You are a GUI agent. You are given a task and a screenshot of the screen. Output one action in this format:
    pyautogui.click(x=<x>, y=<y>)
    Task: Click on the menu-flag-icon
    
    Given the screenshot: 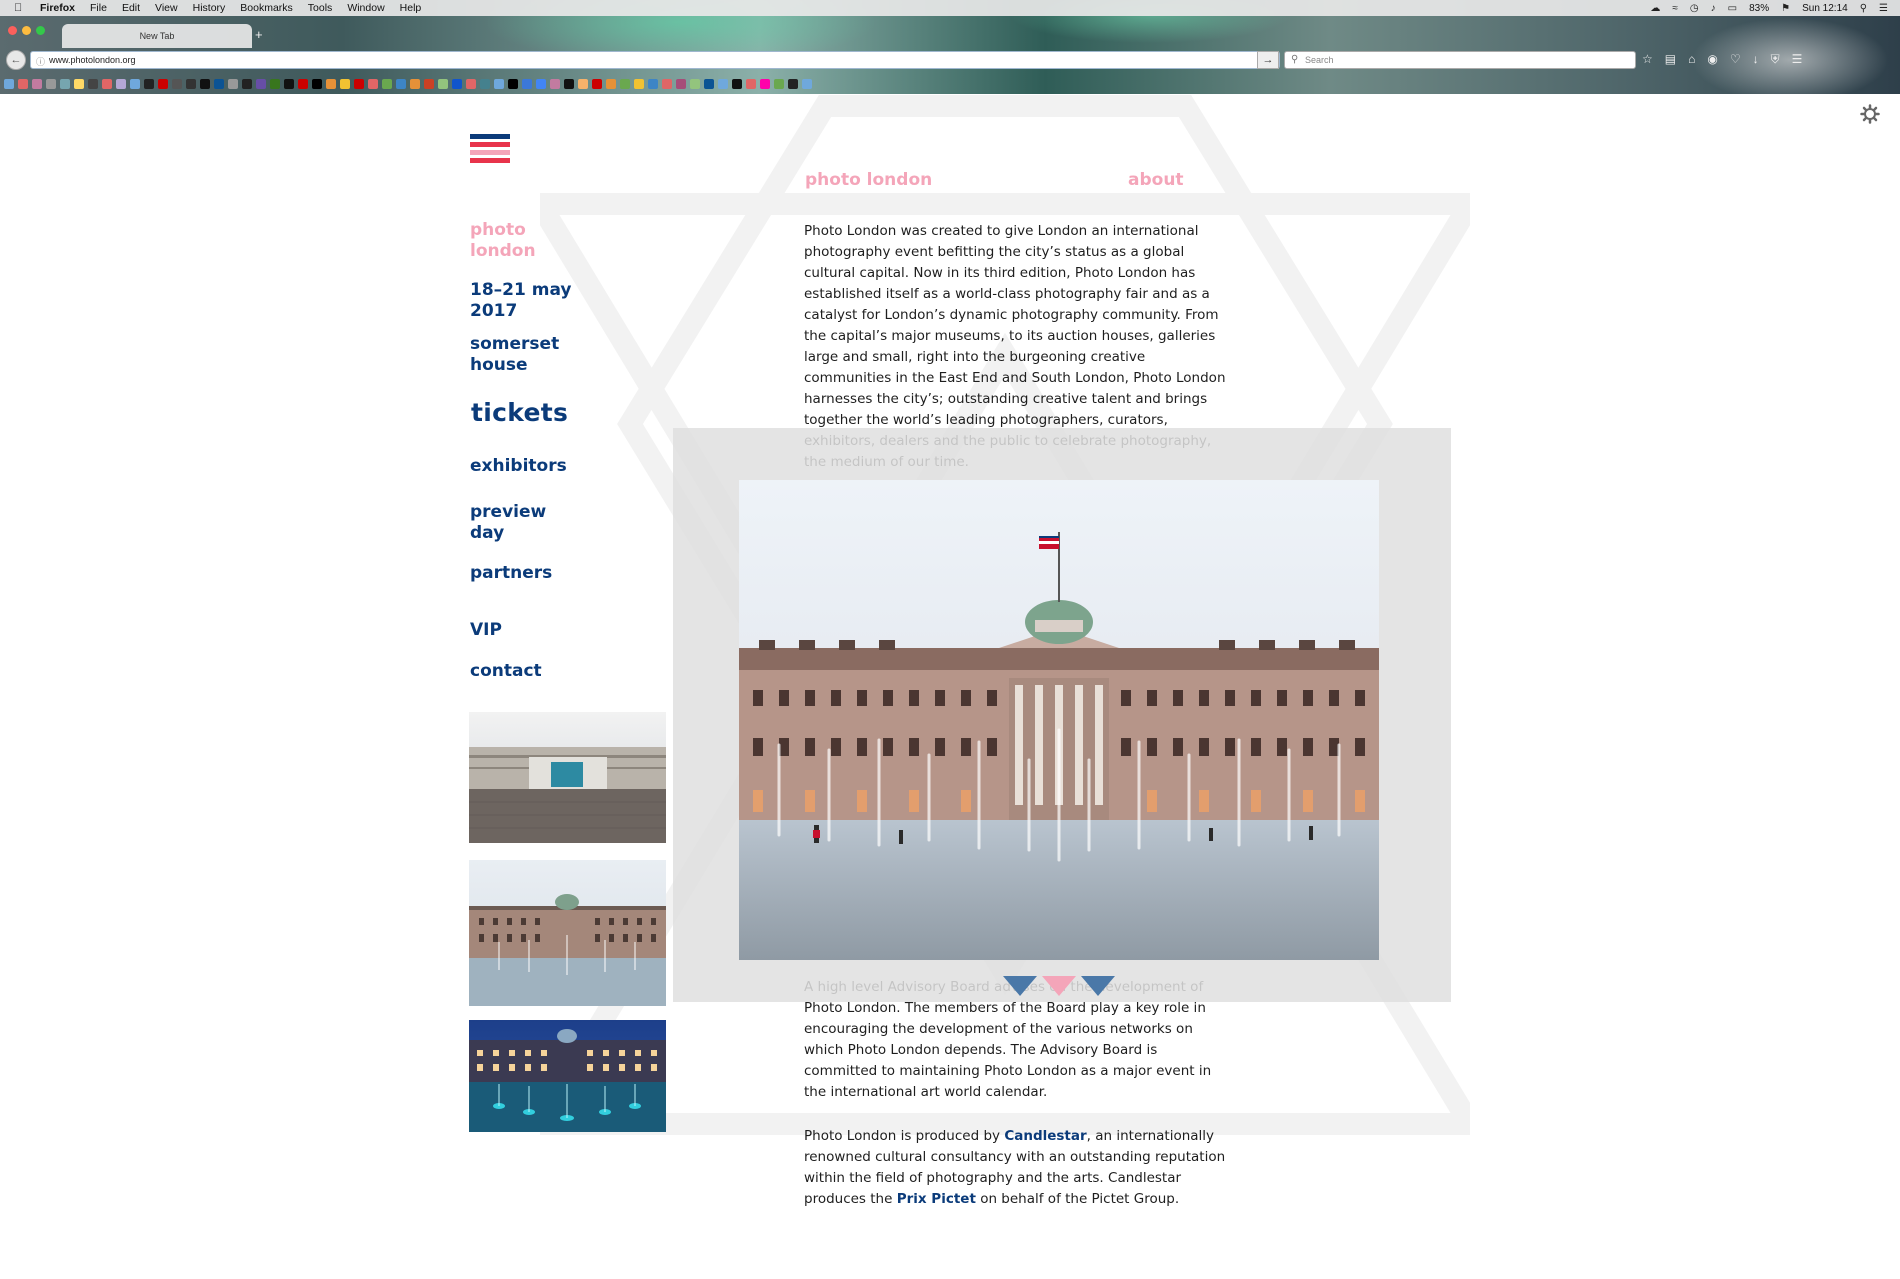 What is the action you would take?
    pyautogui.click(x=490, y=152)
    